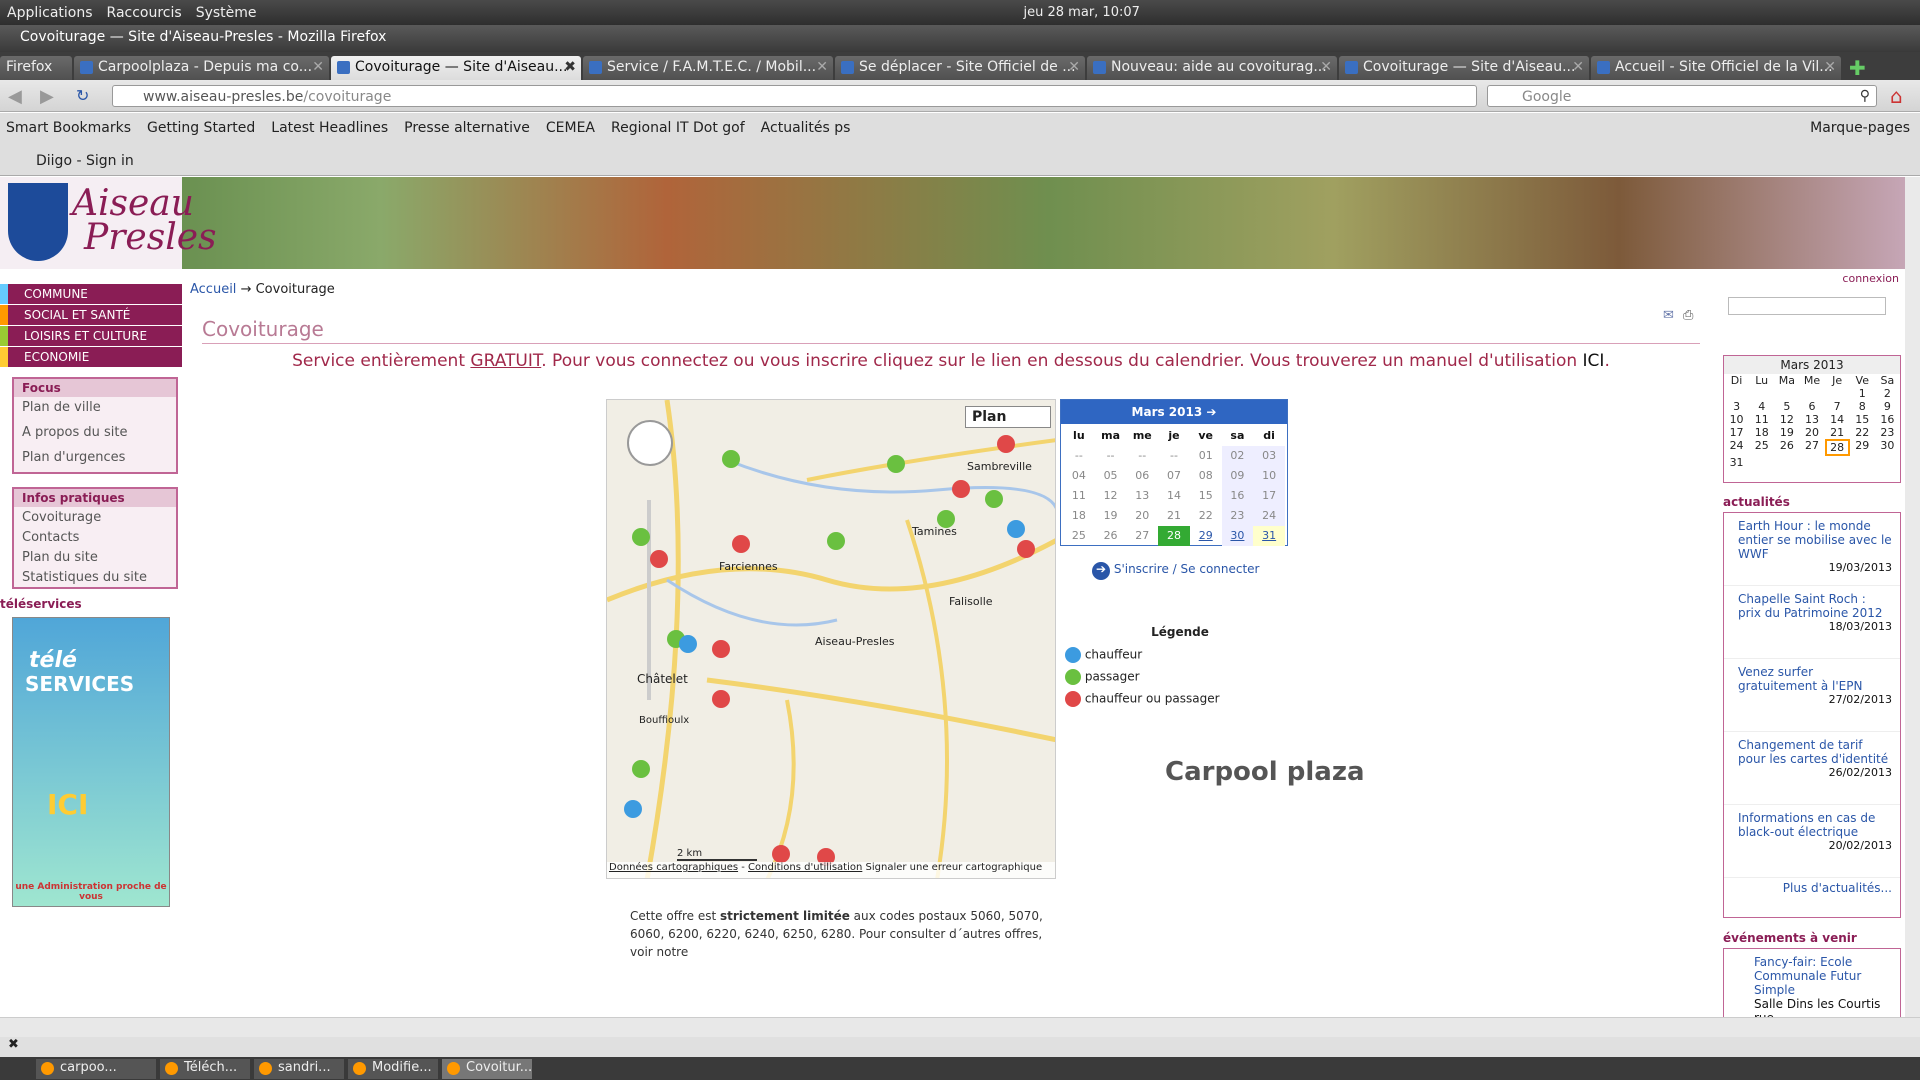 The image size is (1920, 1080). I want to click on forward-arrow-icon: ▶, so click(47, 96).